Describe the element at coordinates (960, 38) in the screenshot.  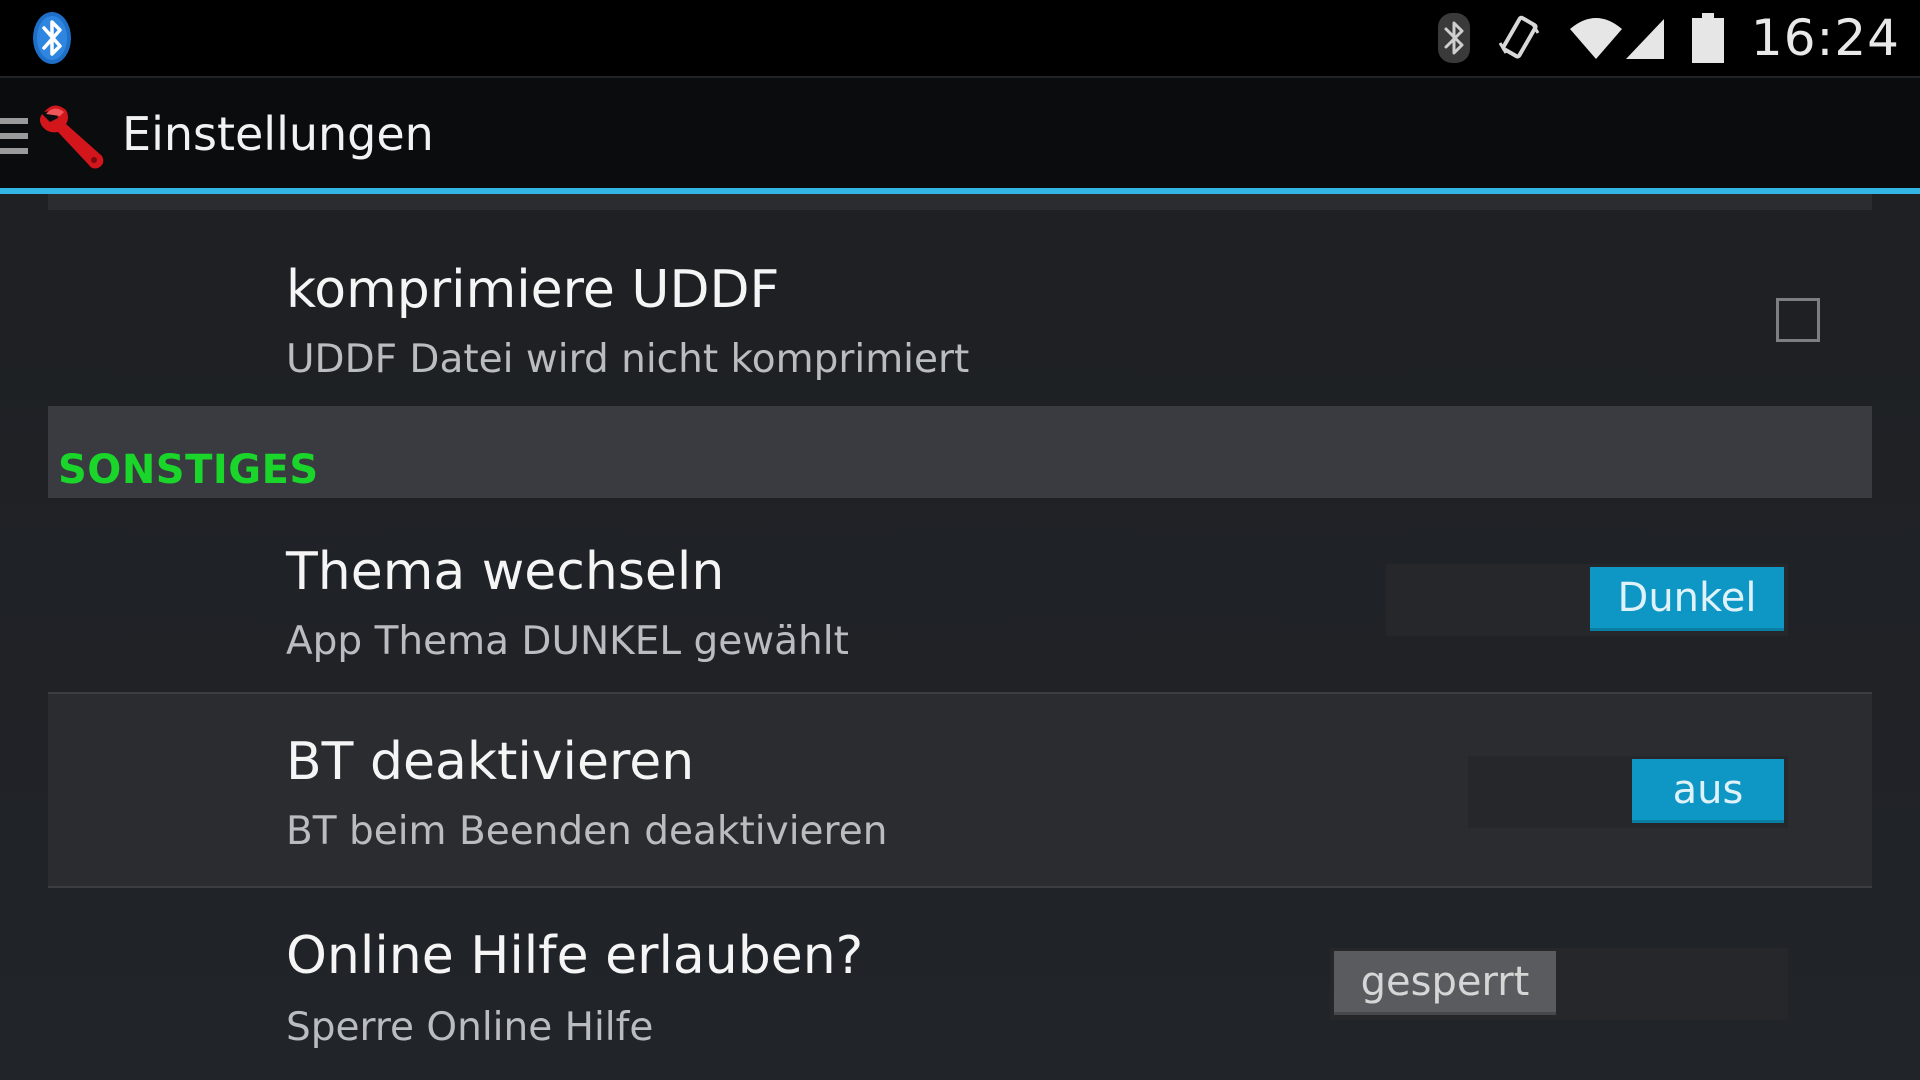
I see `status-bar: 16:24` at that location.